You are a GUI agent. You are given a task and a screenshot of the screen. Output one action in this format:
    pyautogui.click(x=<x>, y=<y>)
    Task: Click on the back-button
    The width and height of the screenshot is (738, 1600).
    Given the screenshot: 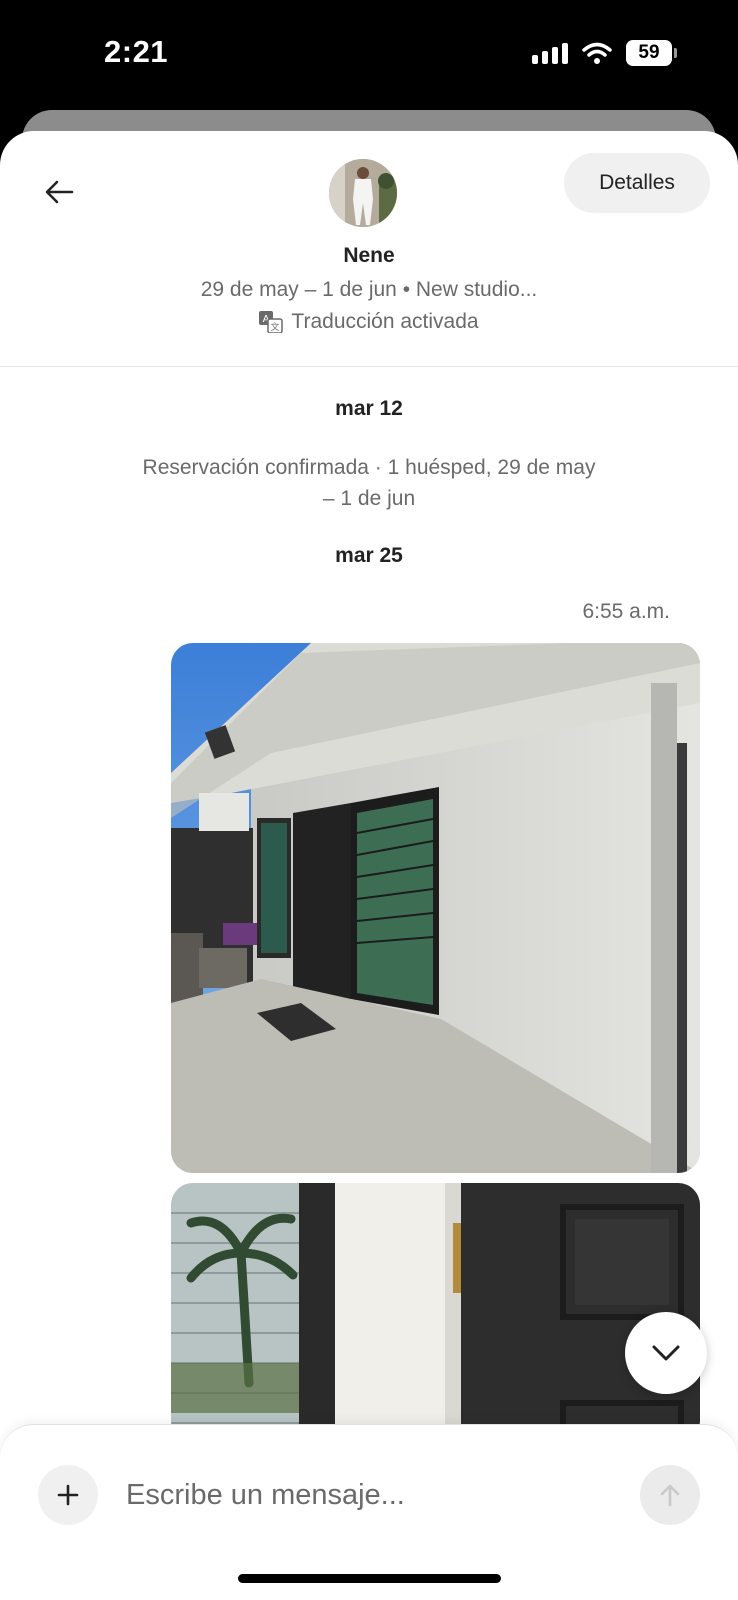 What is the action you would take?
    pyautogui.click(x=59, y=192)
    